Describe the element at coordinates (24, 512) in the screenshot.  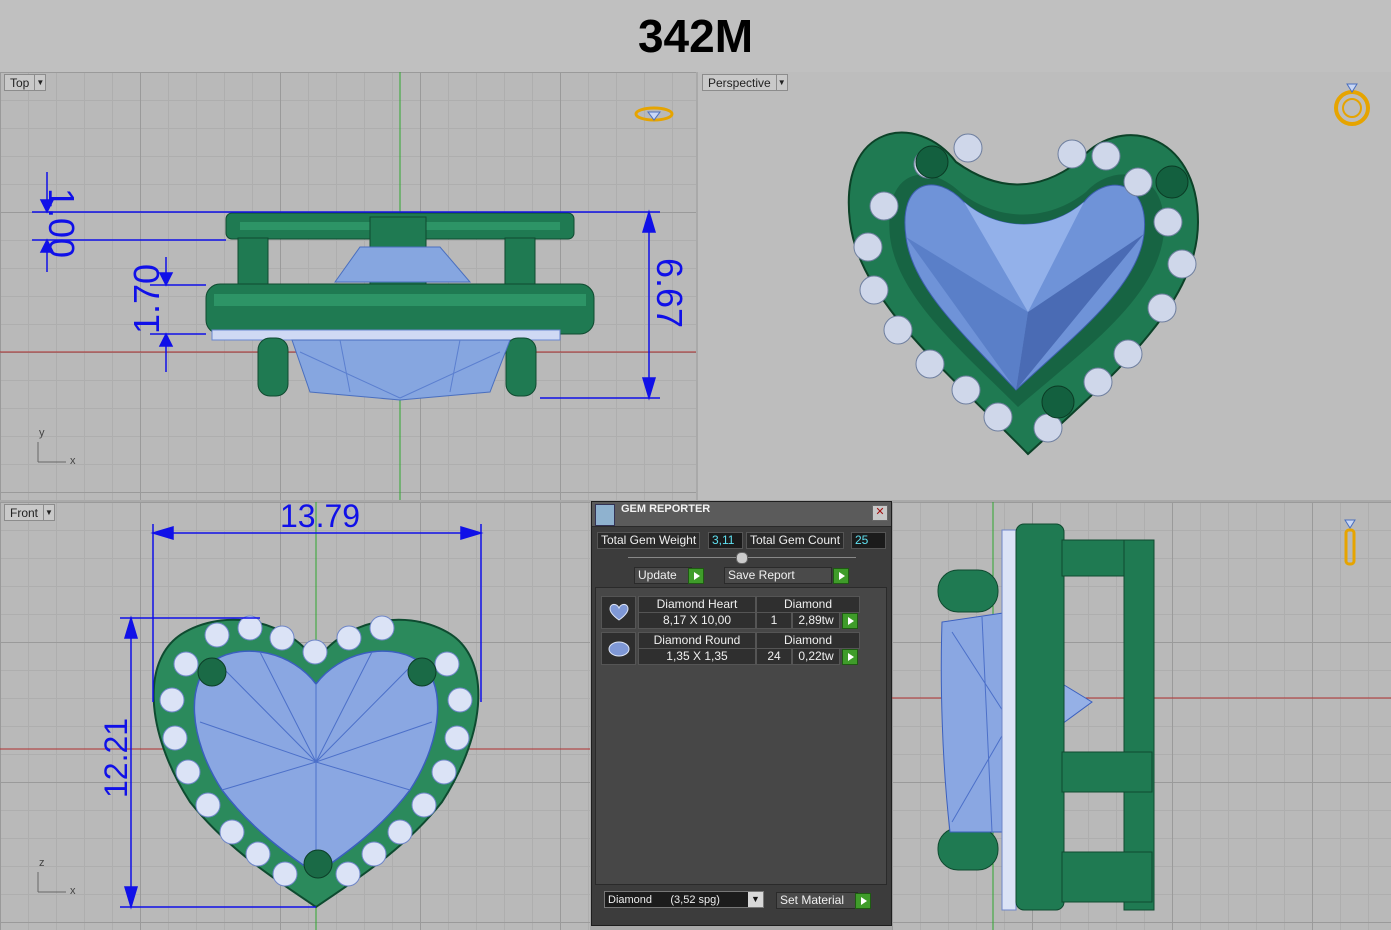
I see `viewport-name: Front` at that location.